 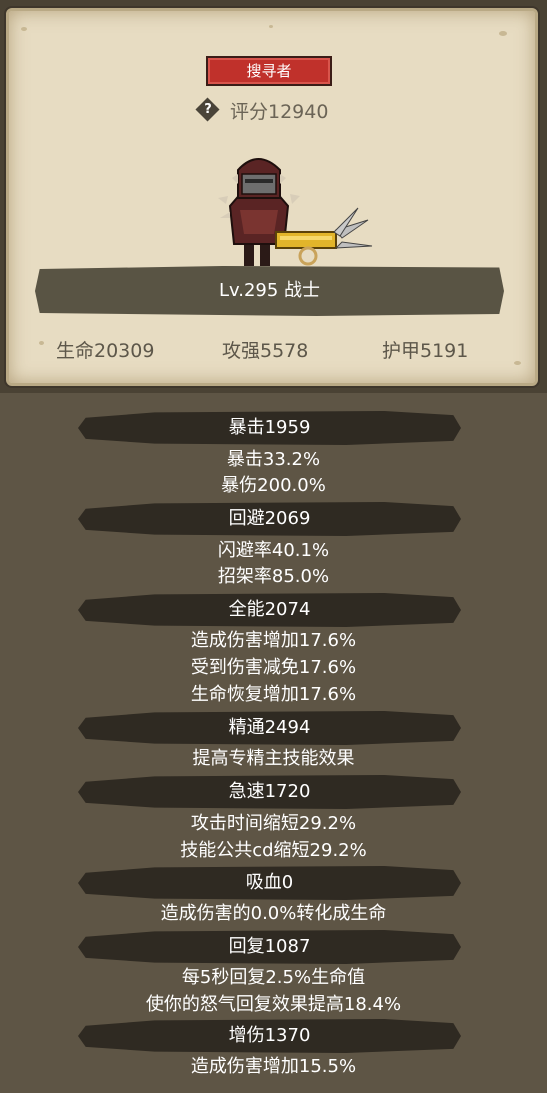 What do you see at coordinates (269, 883) in the screenshot?
I see `leech-header: 吸血0` at bounding box center [269, 883].